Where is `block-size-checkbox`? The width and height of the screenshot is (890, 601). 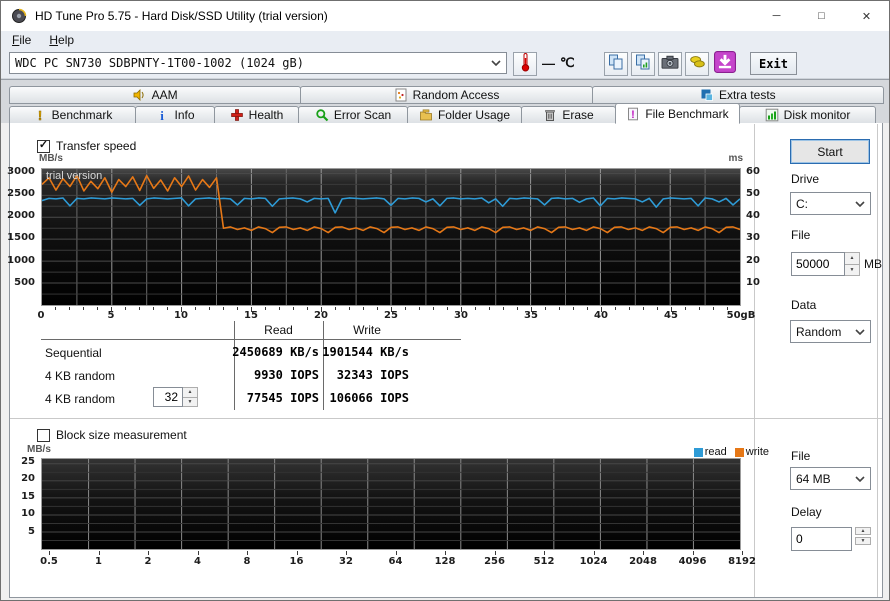 block-size-checkbox is located at coordinates (43, 435).